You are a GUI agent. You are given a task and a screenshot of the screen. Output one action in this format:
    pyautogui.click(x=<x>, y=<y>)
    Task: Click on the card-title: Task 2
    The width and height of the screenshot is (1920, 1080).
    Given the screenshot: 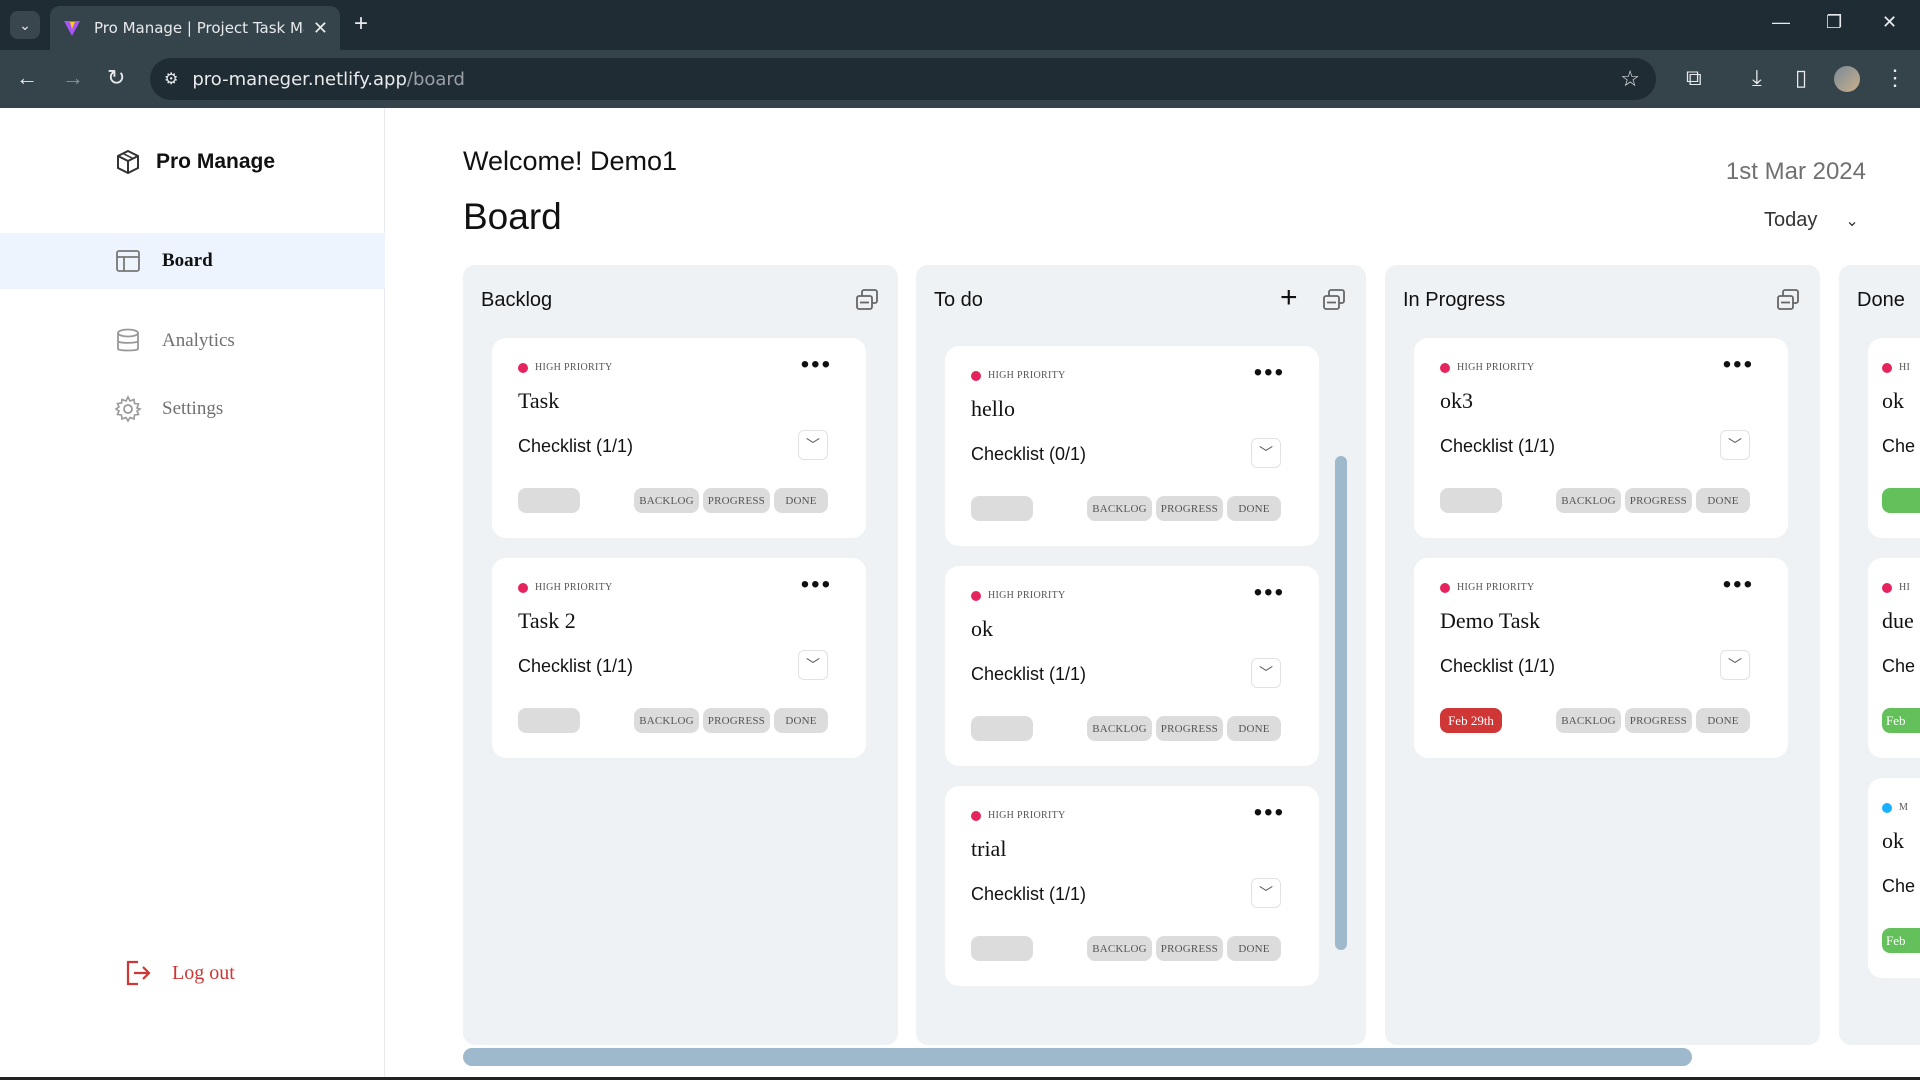 What is the action you would take?
    pyautogui.click(x=547, y=620)
    